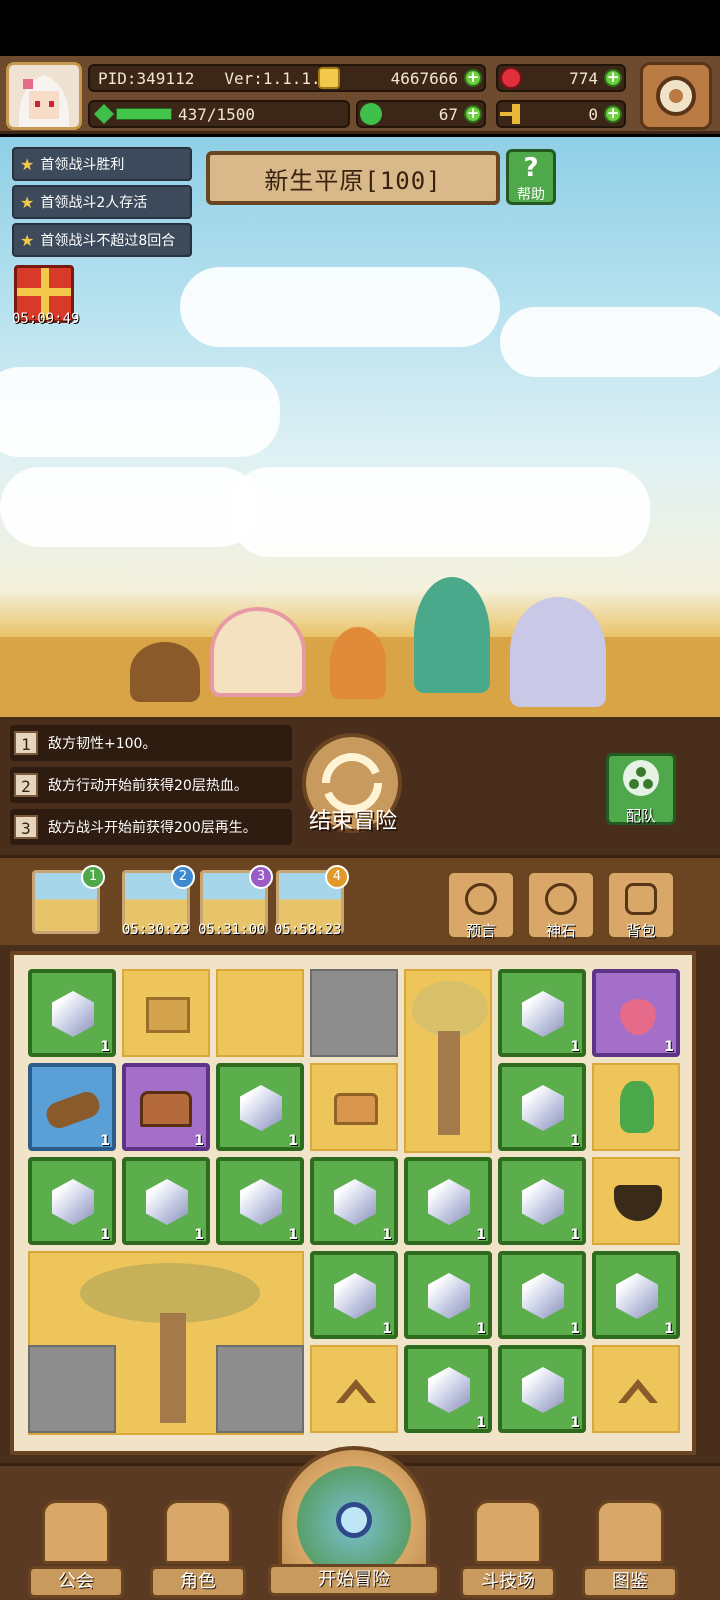 This screenshot has height=1600, width=720. Describe the element at coordinates (27, 240) in the screenshot. I see `star-icon: ★` at that location.